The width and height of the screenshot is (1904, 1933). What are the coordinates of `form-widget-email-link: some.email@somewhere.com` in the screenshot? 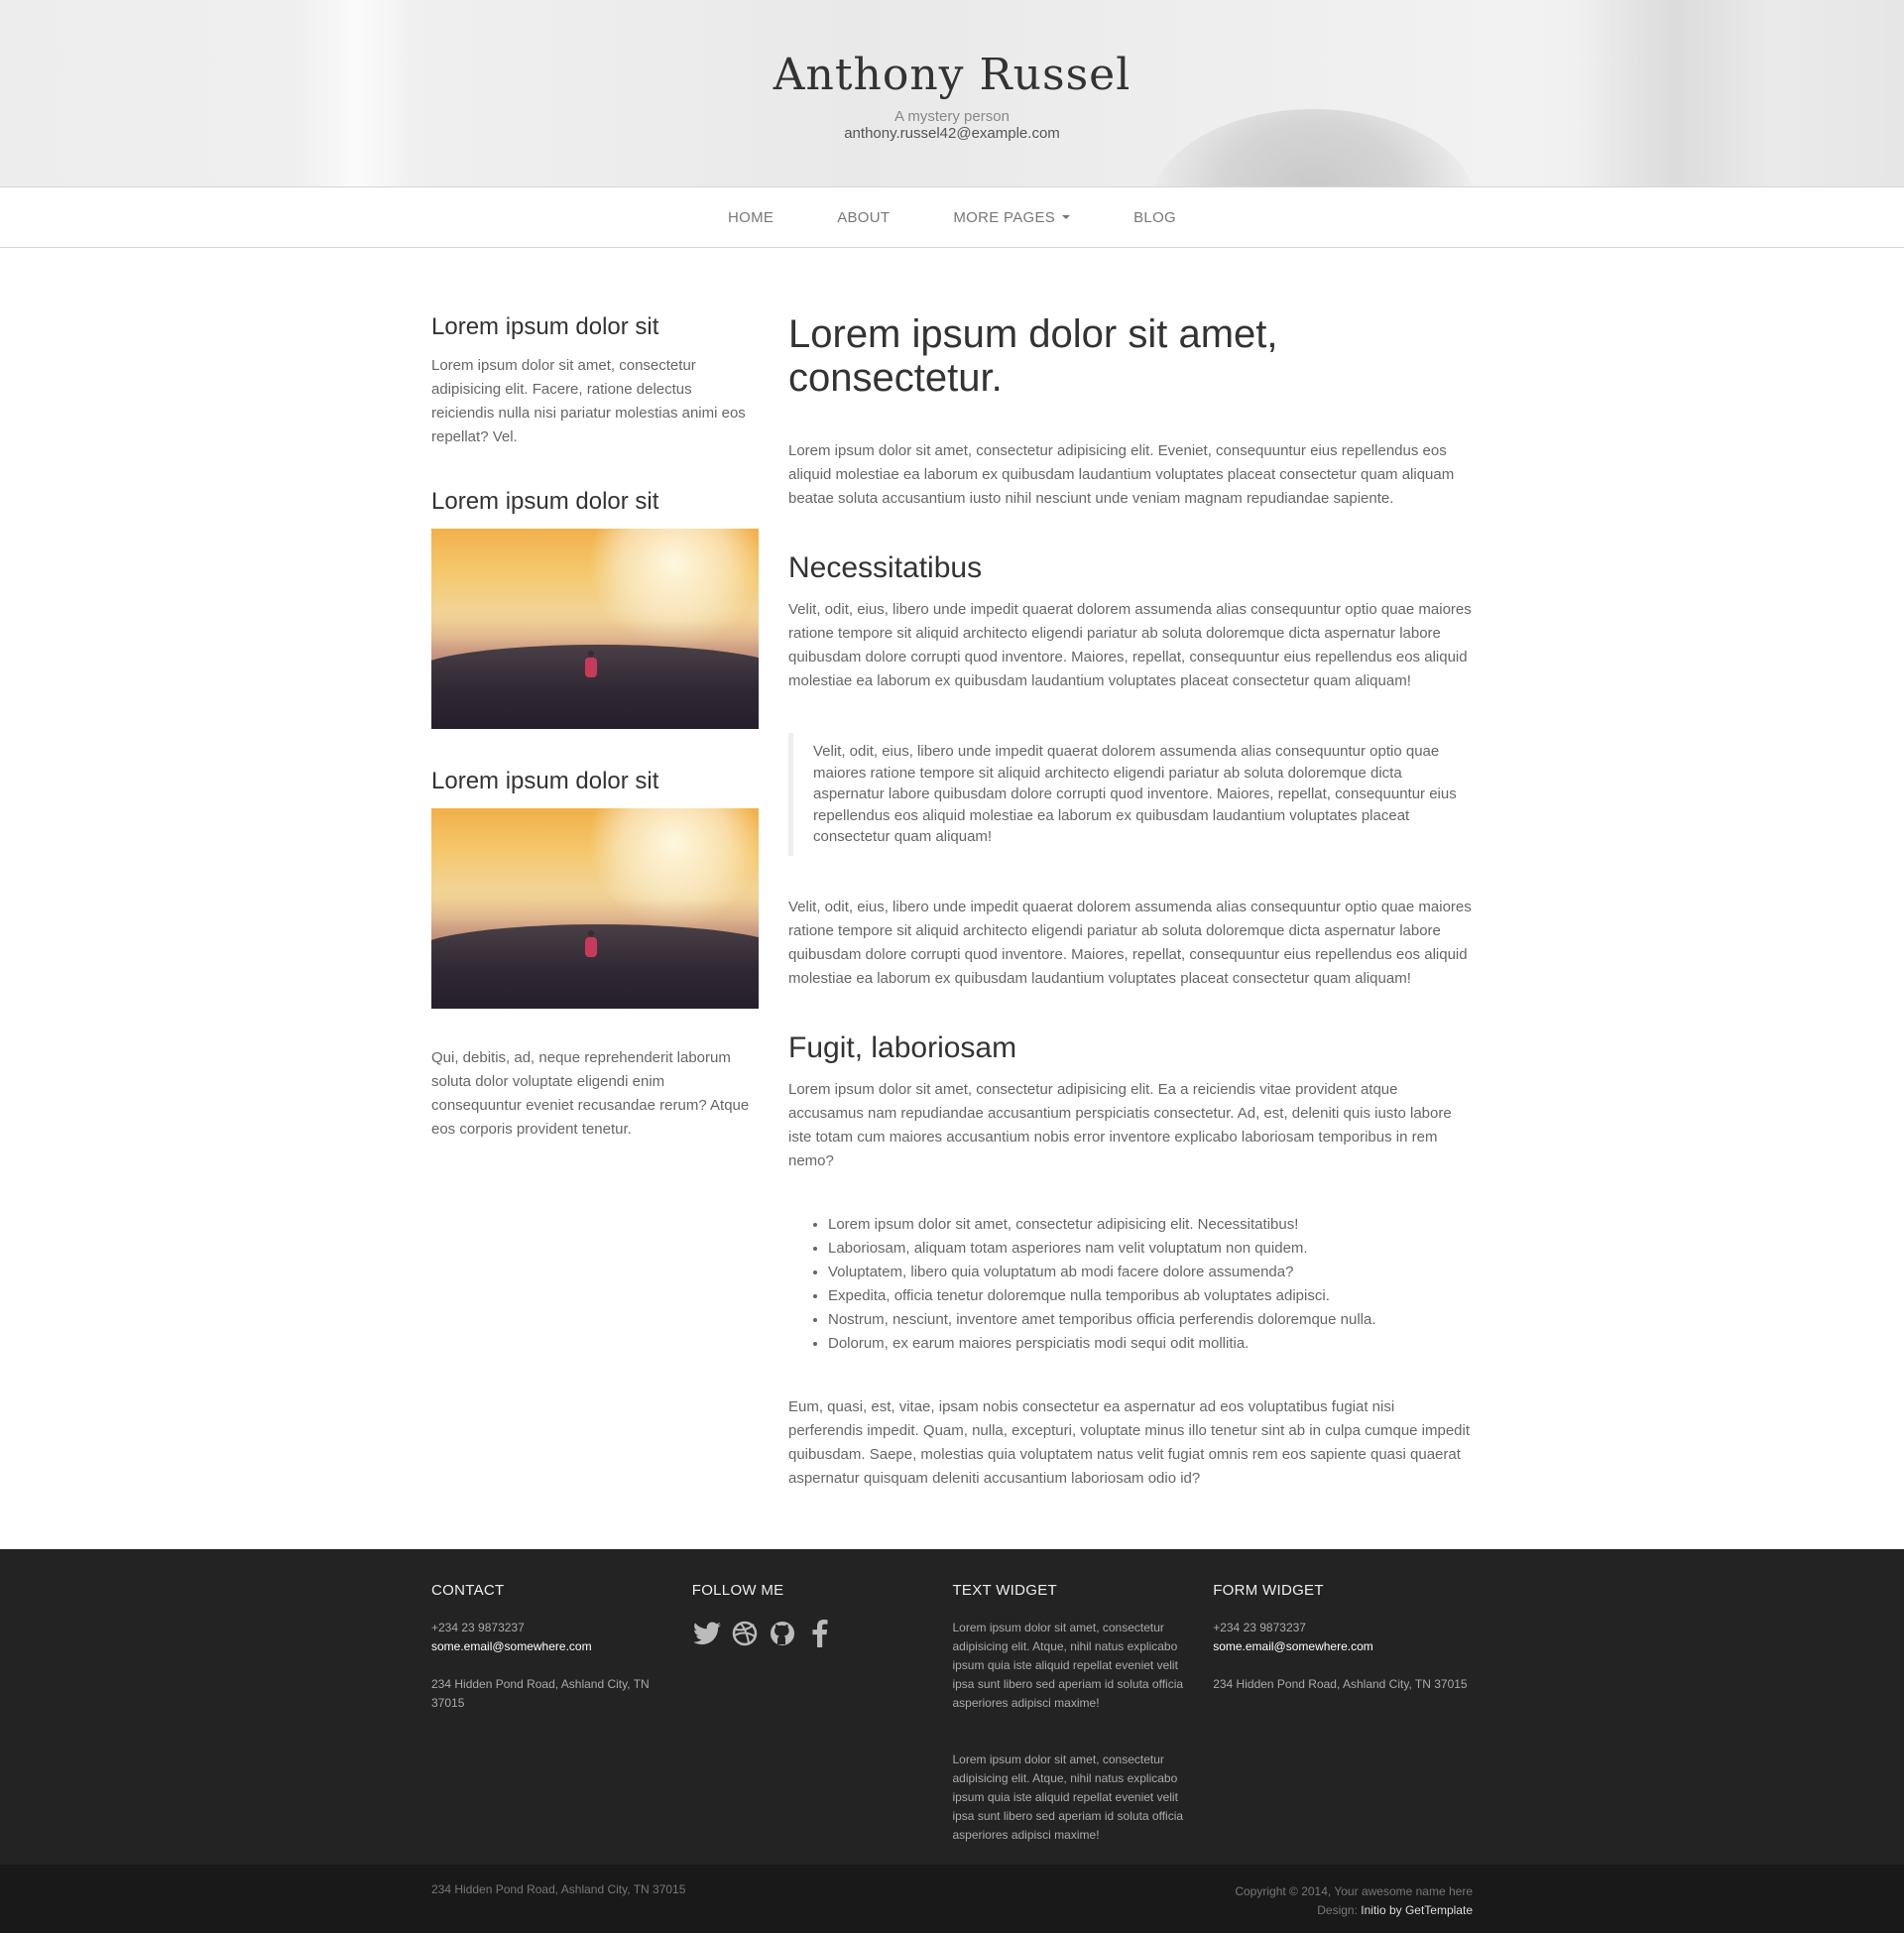 It's located at (1343, 1646).